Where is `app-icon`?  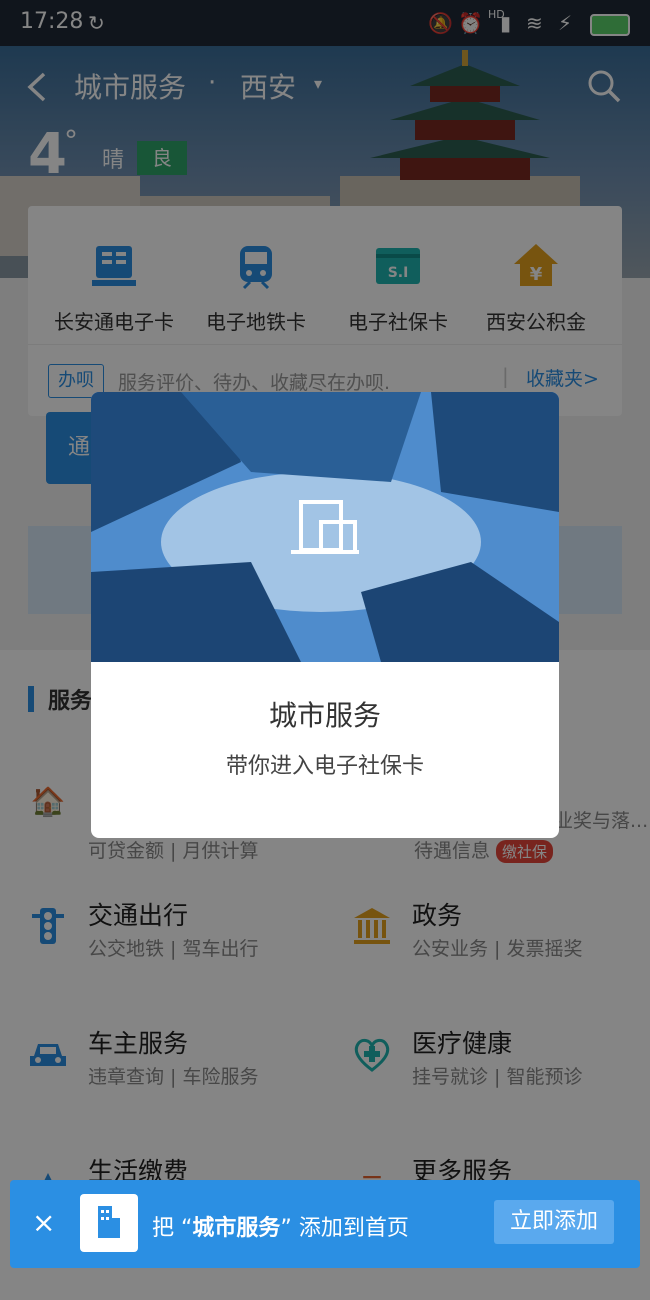
app-icon is located at coordinates (109, 1223).